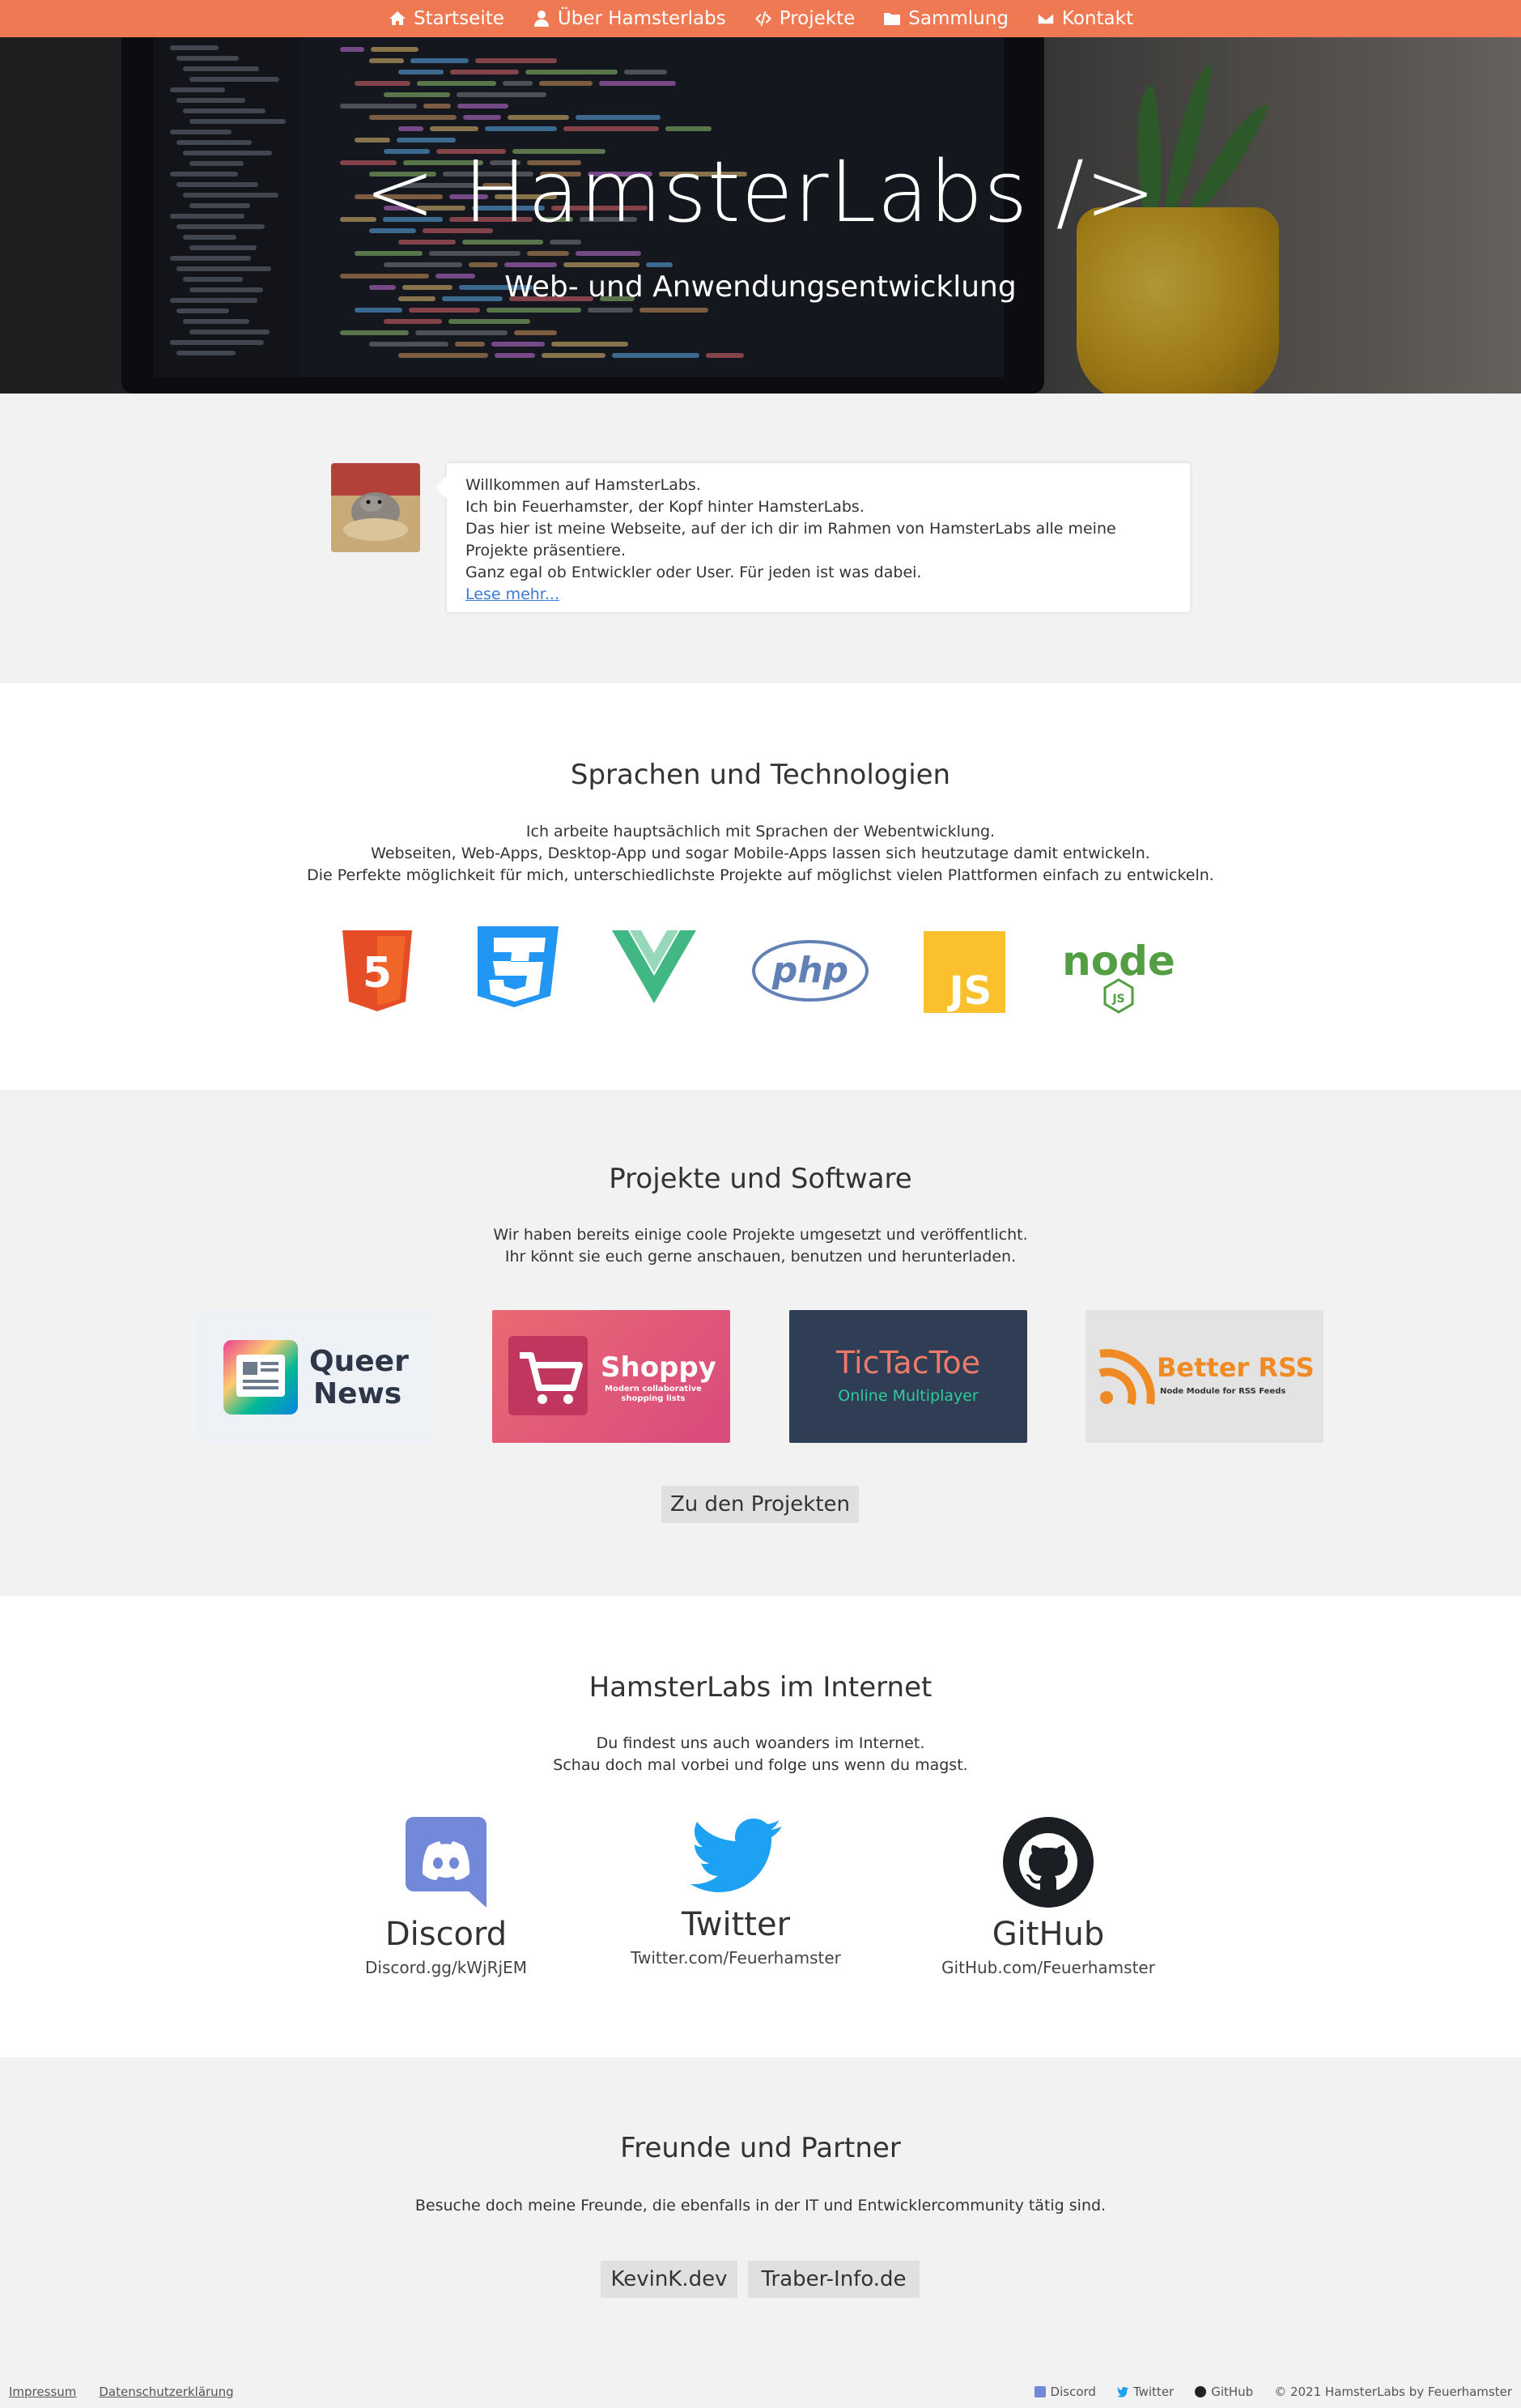 The height and width of the screenshot is (2408, 1521). Describe the element at coordinates (760, 1687) in the screenshot. I see `section-title: HamsterLabs im Internet` at that location.